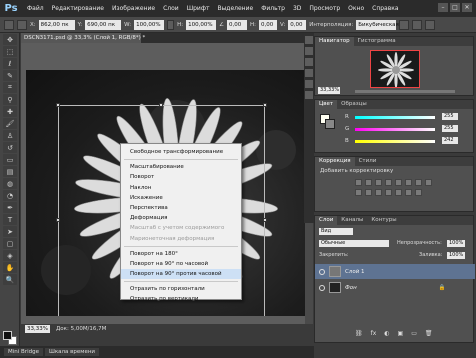 Image resolution: width=476 pixels, height=358 pixels. I want to click on eyedropper-tool-icon: ⚲, so click(10, 99).